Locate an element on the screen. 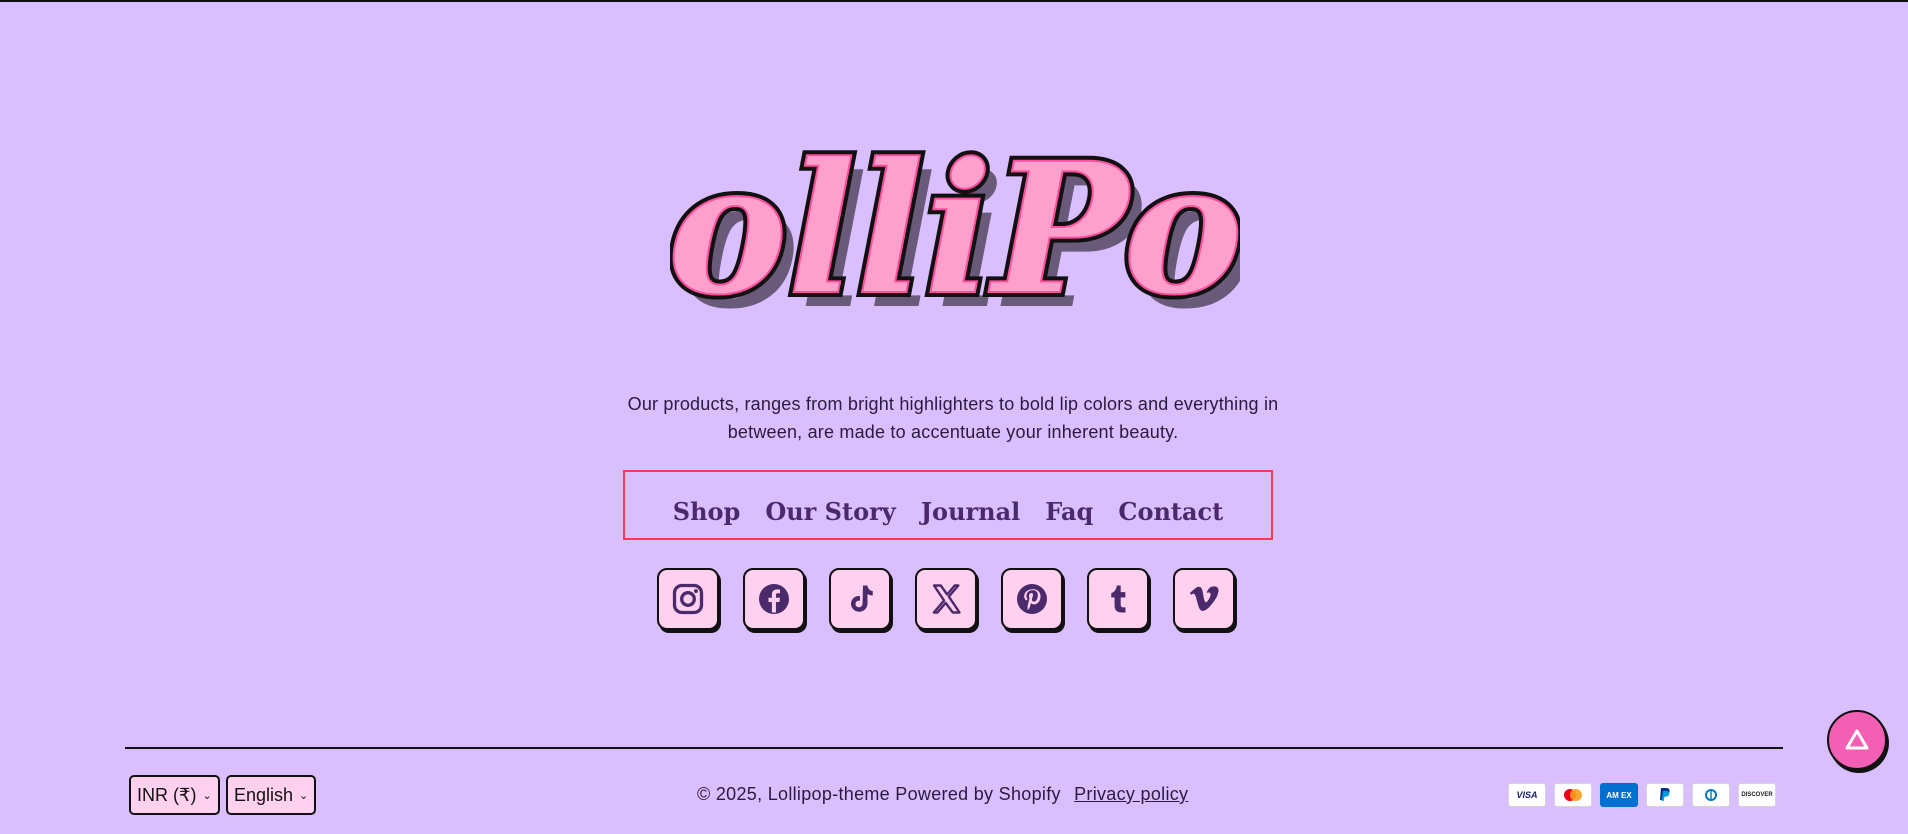 This screenshot has height=834, width=1908. facebook-link is located at coordinates (774, 599).